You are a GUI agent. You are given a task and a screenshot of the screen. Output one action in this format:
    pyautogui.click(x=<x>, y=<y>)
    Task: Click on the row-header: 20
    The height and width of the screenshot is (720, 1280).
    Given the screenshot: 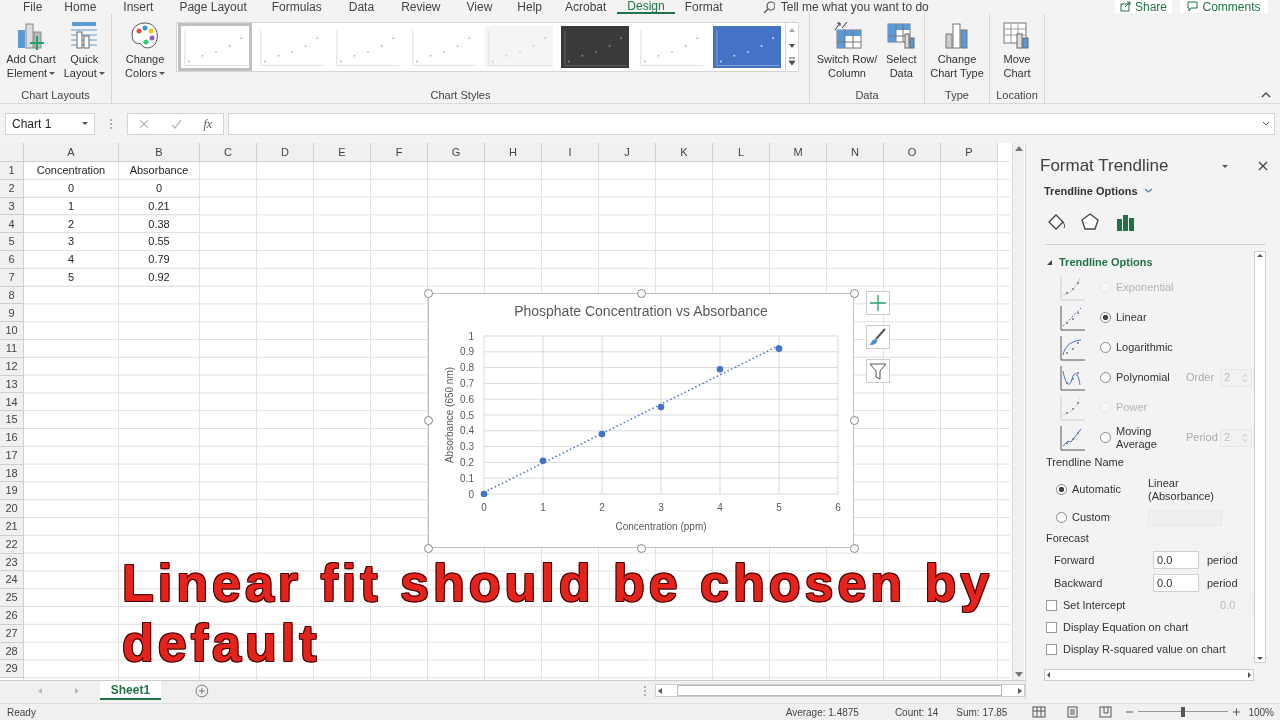 What is the action you would take?
    pyautogui.click(x=12, y=509)
    